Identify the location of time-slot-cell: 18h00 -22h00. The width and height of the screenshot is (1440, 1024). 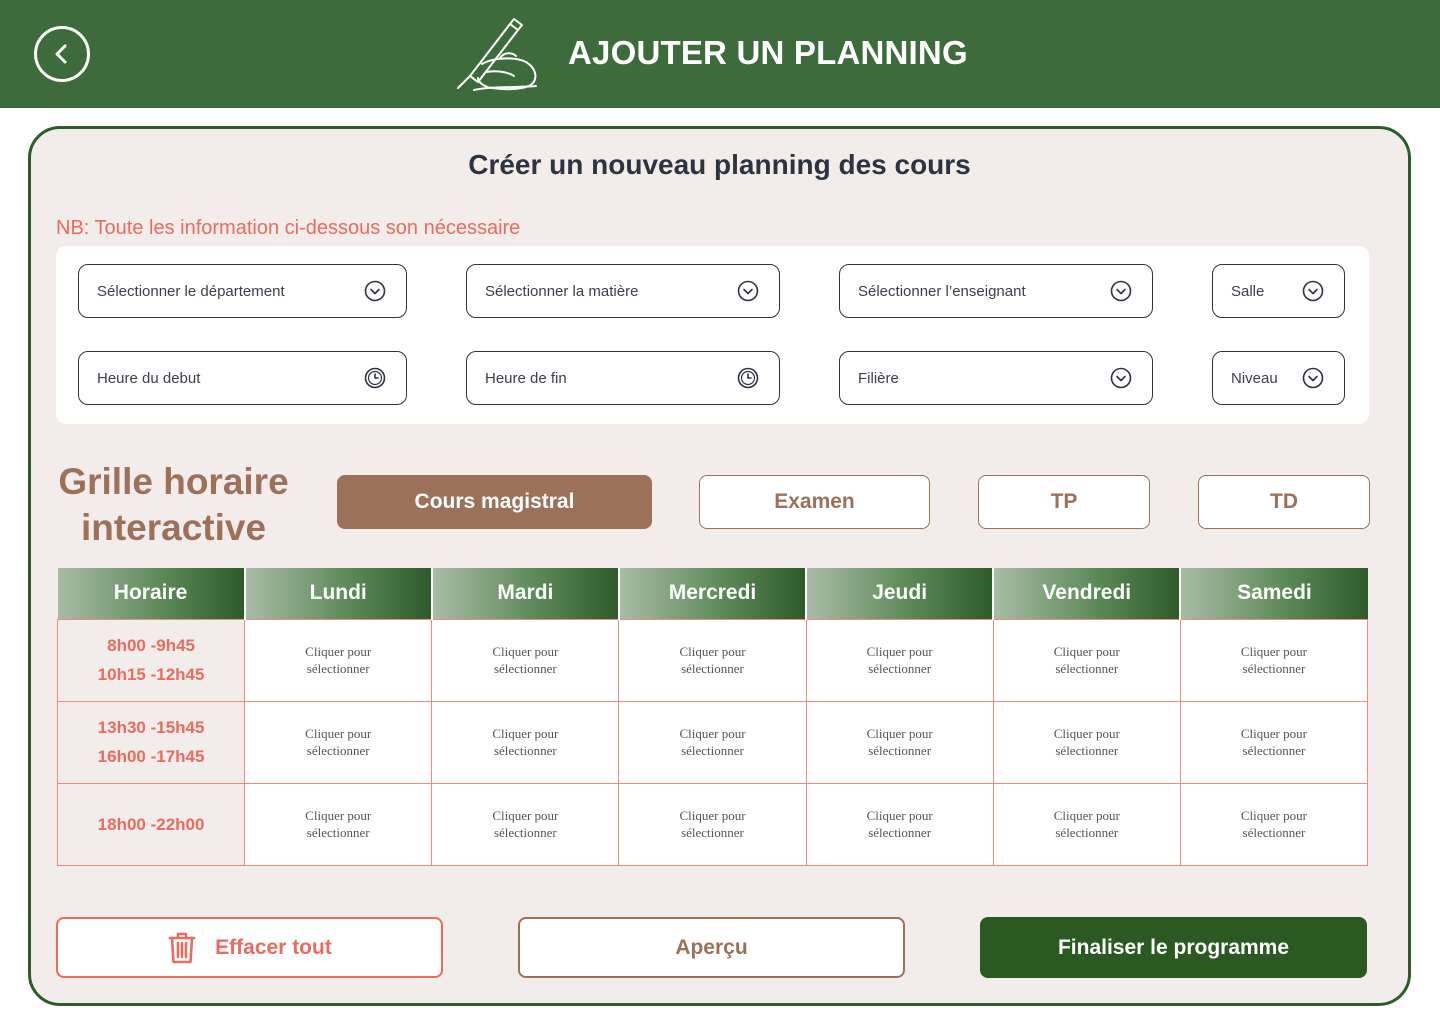
(151, 824).